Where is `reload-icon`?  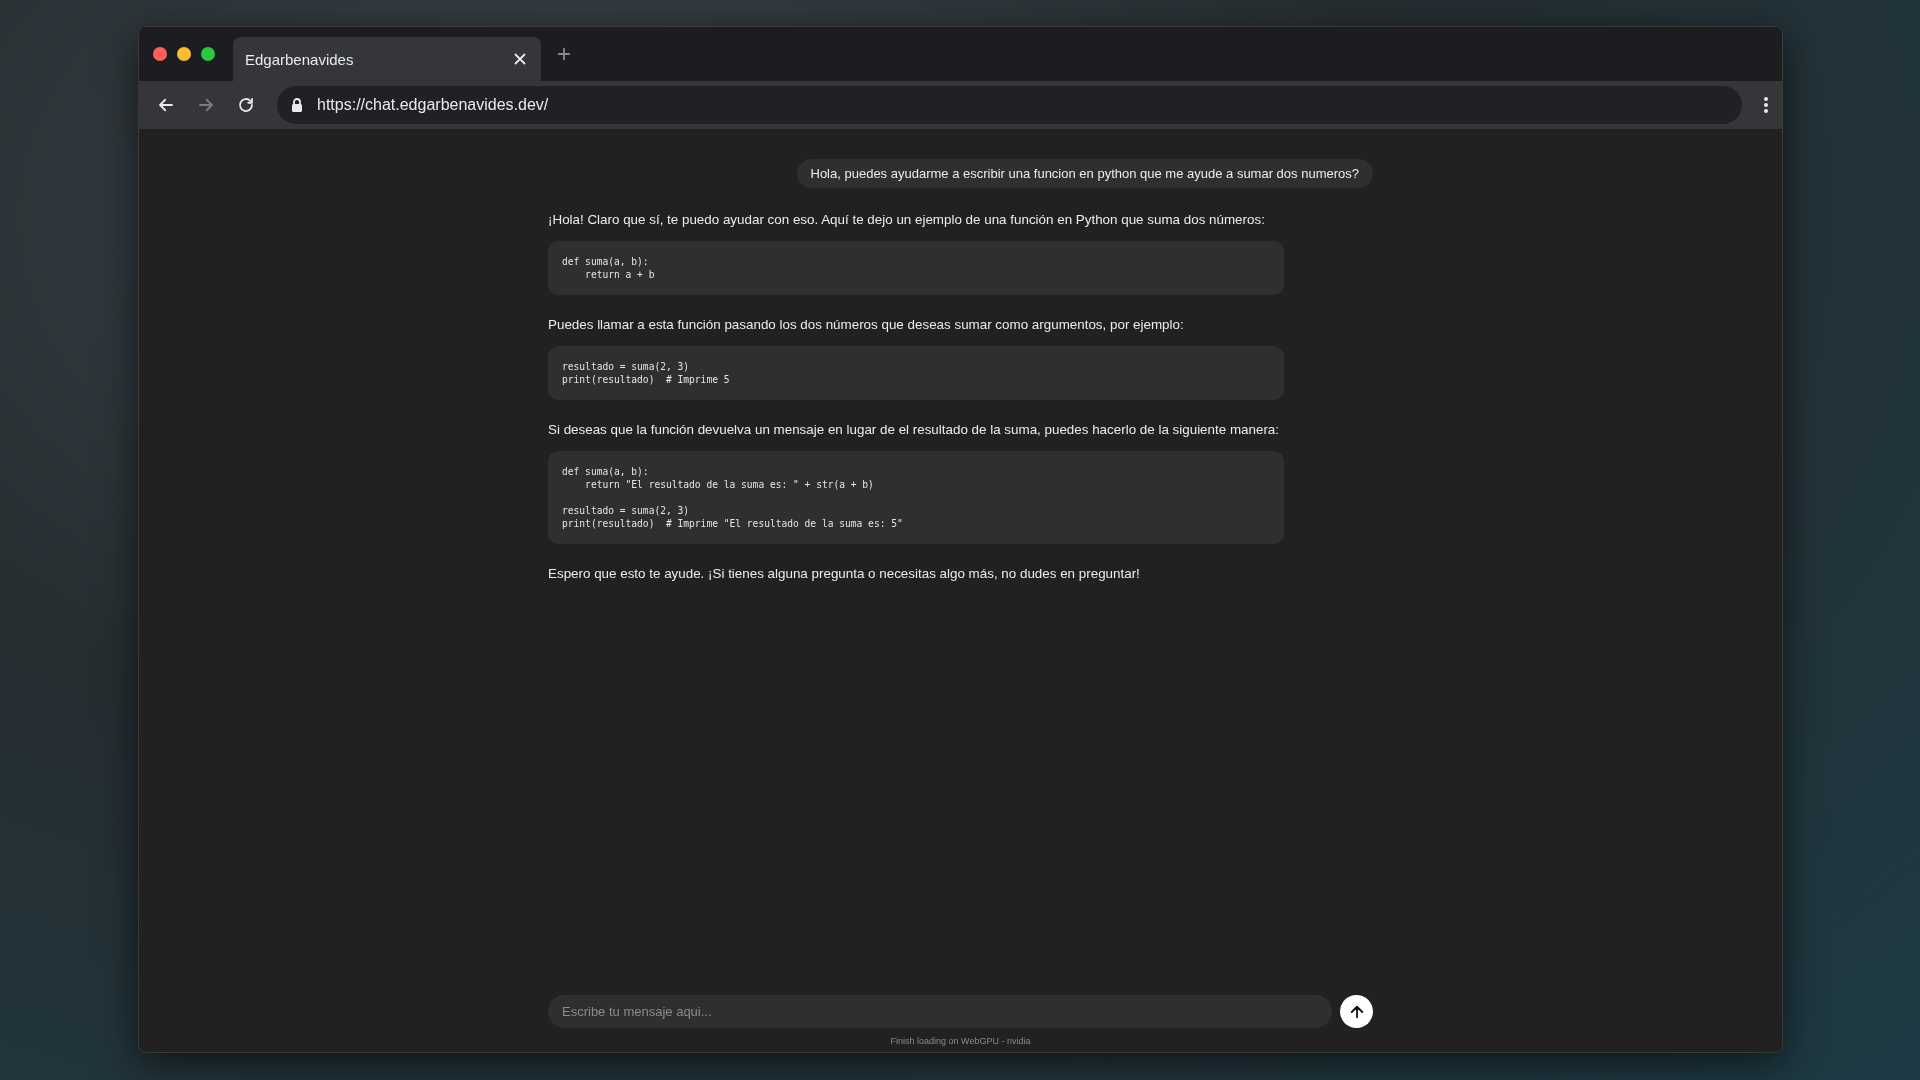
reload-icon is located at coordinates (246, 105).